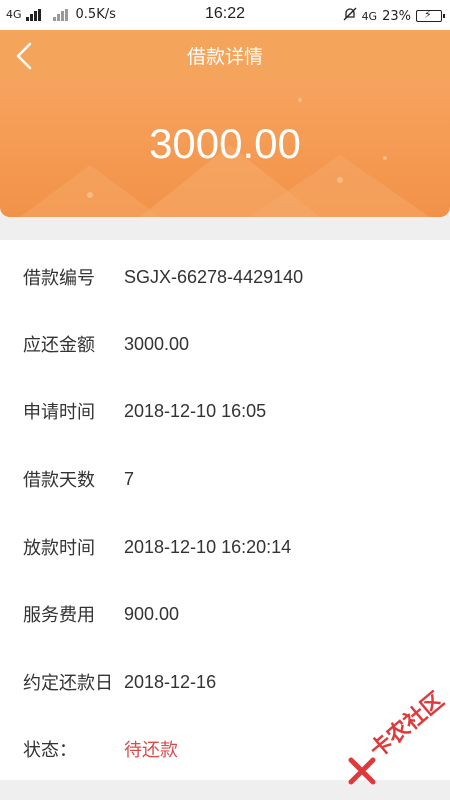  What do you see at coordinates (350, 16) in the screenshot?
I see `mute-icon` at bounding box center [350, 16].